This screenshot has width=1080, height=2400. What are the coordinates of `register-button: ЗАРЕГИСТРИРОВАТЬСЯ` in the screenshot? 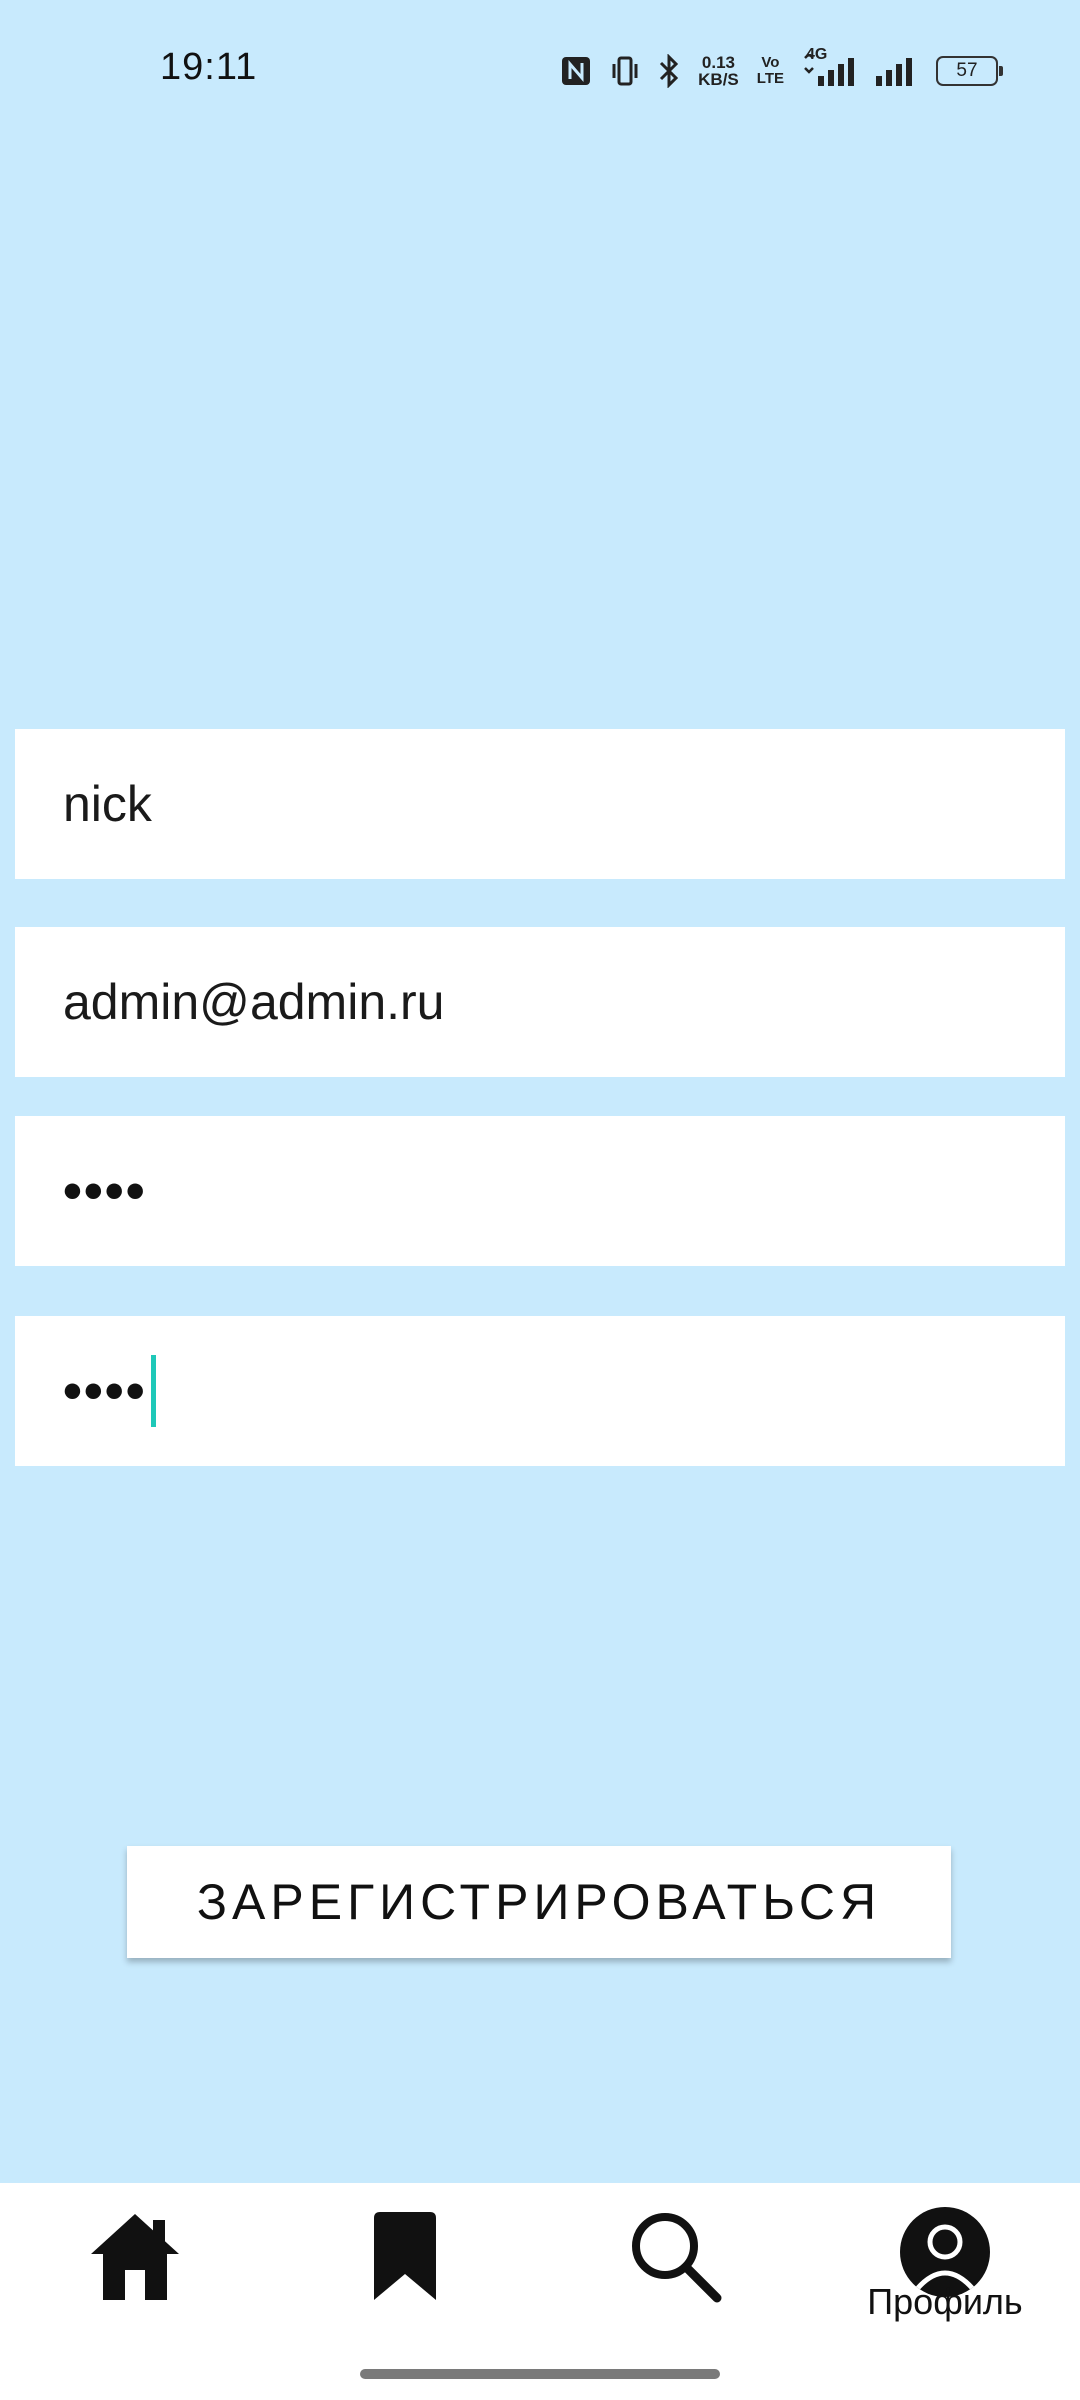 It's located at (539, 1902).